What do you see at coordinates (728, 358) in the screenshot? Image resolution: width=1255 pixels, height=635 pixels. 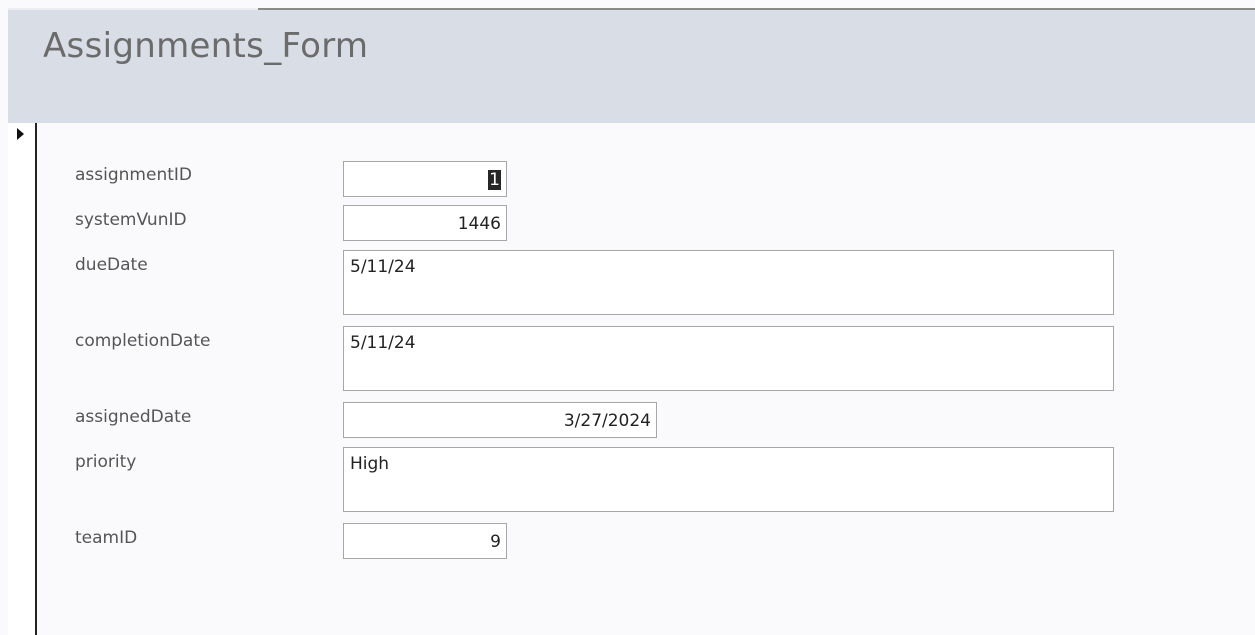 I see `completionDate-field: 5/11/24` at bounding box center [728, 358].